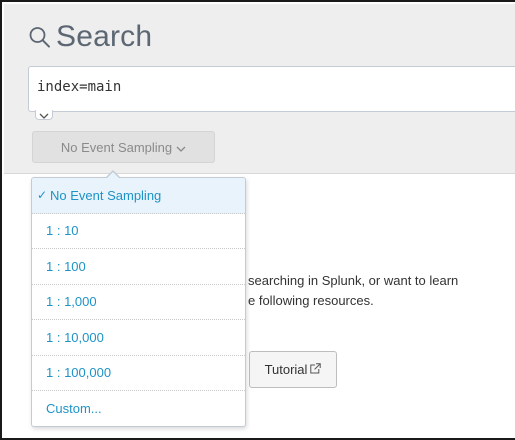 This screenshot has width=515, height=440. What do you see at coordinates (62, 231) in the screenshot?
I see `sampling-option-label: 1 : 10` at bounding box center [62, 231].